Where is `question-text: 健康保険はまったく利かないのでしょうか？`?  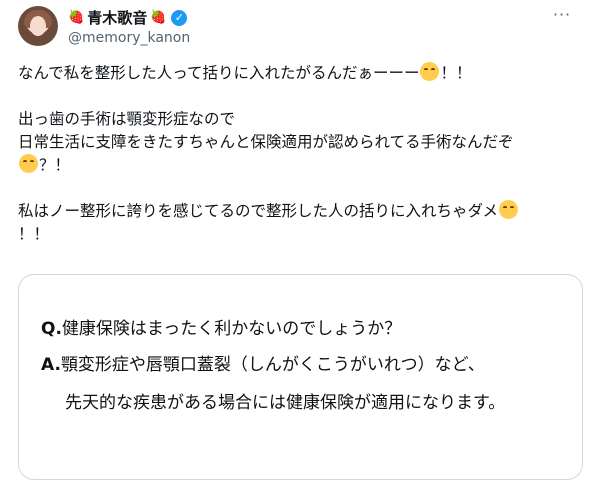
question-text: 健康保険はまったく利かないのでしょうか？ is located at coordinates (231, 329).